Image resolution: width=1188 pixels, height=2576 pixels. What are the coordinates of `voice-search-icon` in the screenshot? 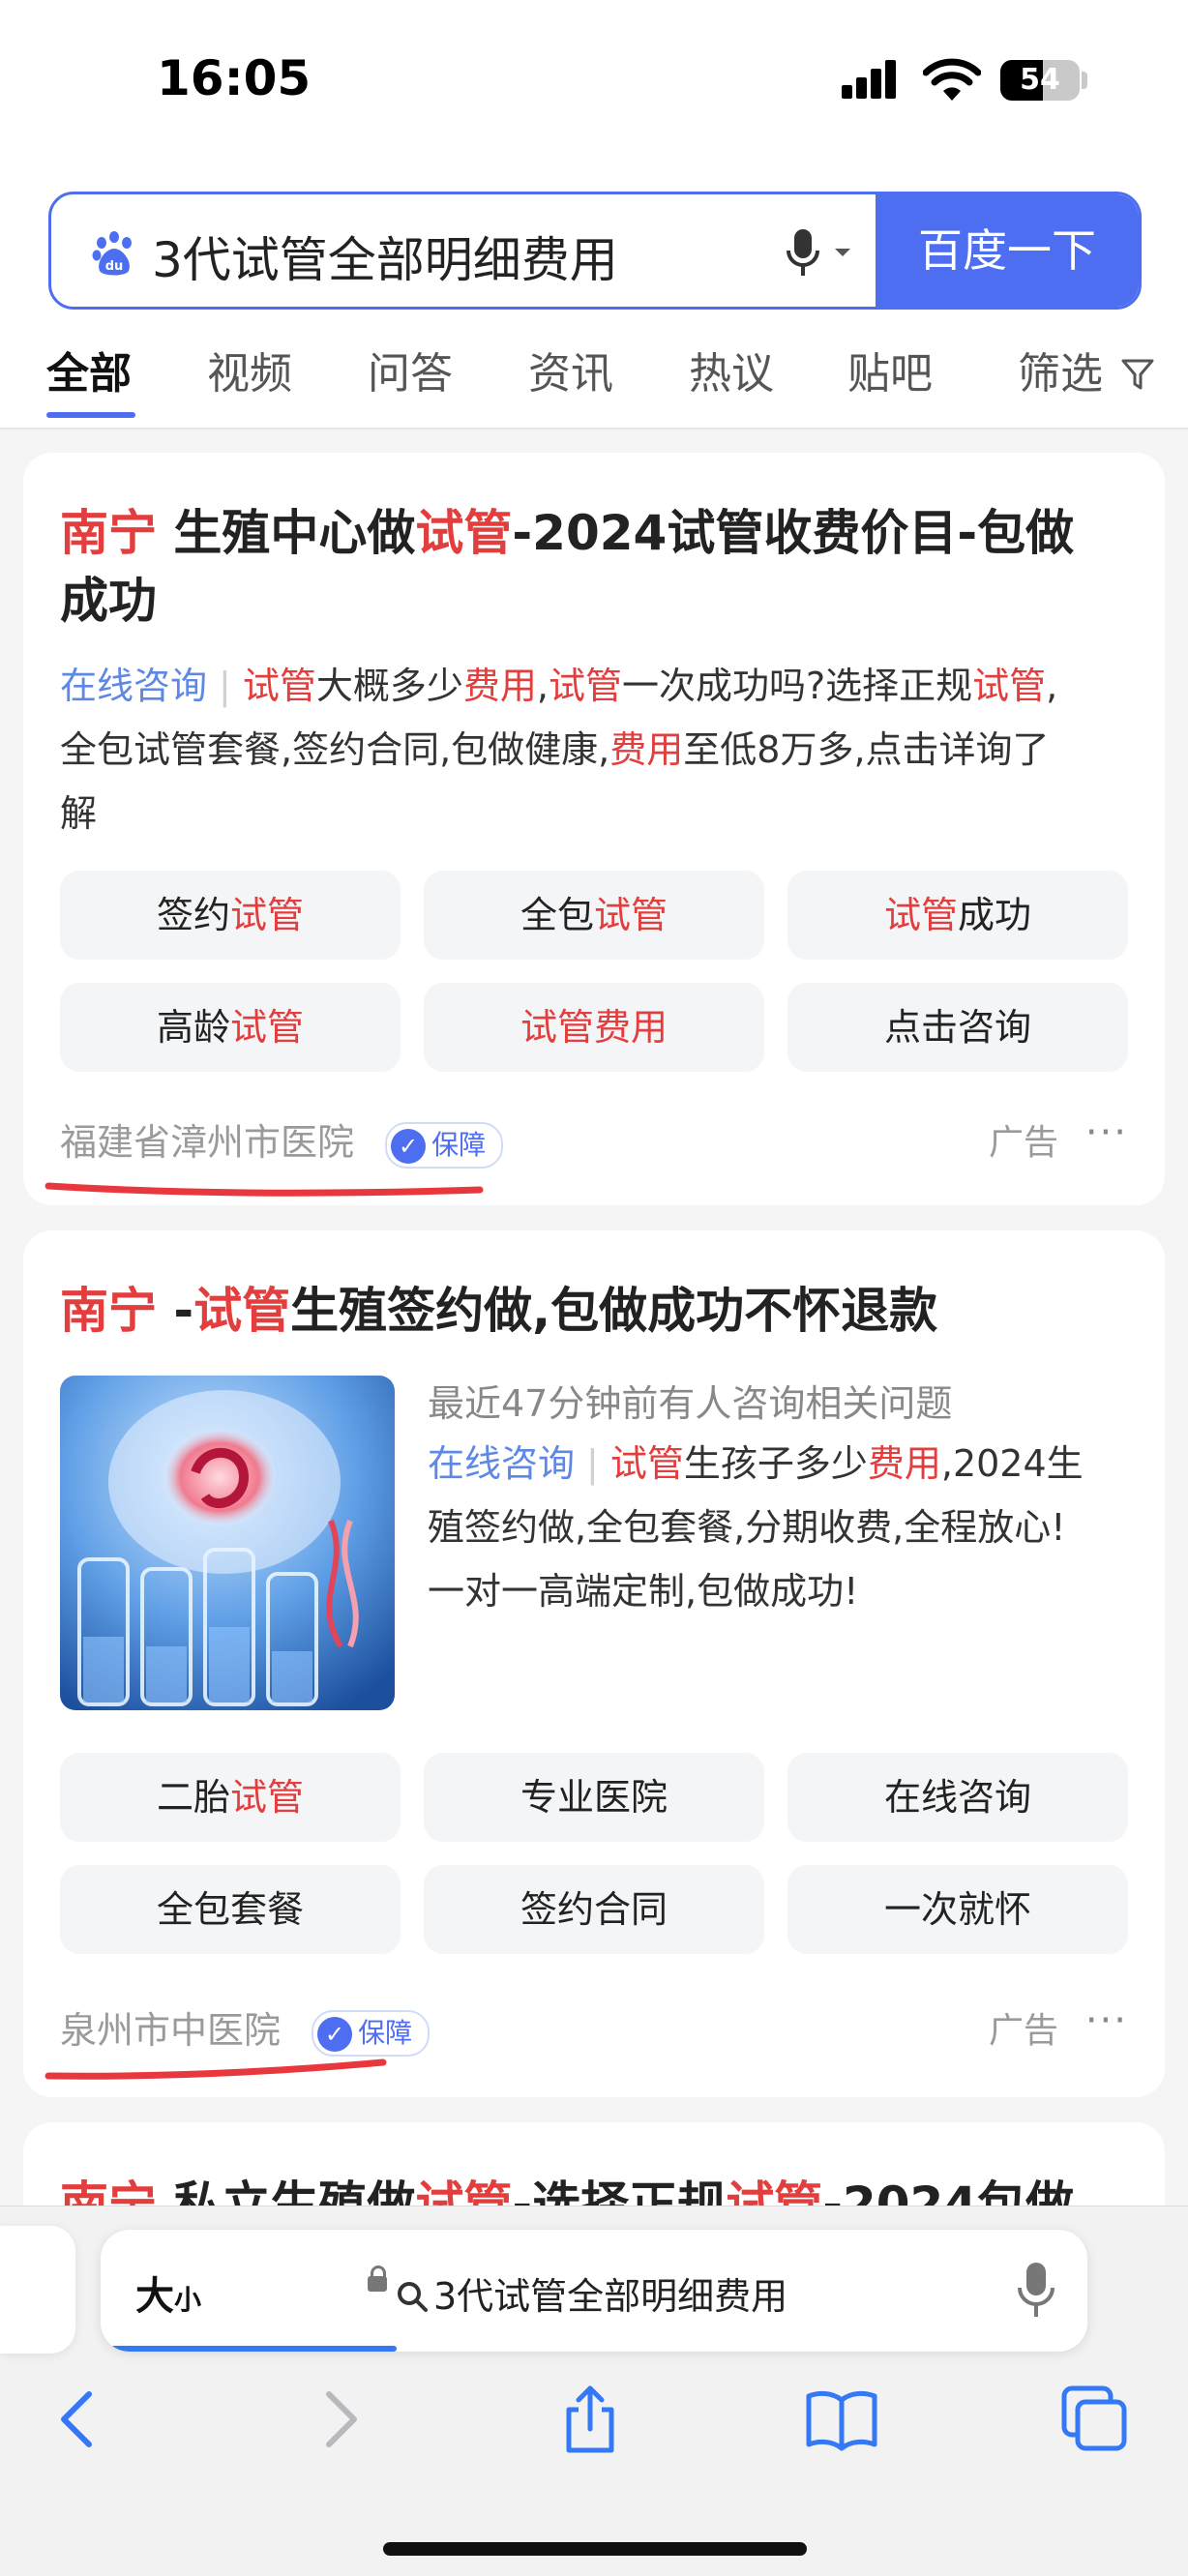 It's located at (819, 252).